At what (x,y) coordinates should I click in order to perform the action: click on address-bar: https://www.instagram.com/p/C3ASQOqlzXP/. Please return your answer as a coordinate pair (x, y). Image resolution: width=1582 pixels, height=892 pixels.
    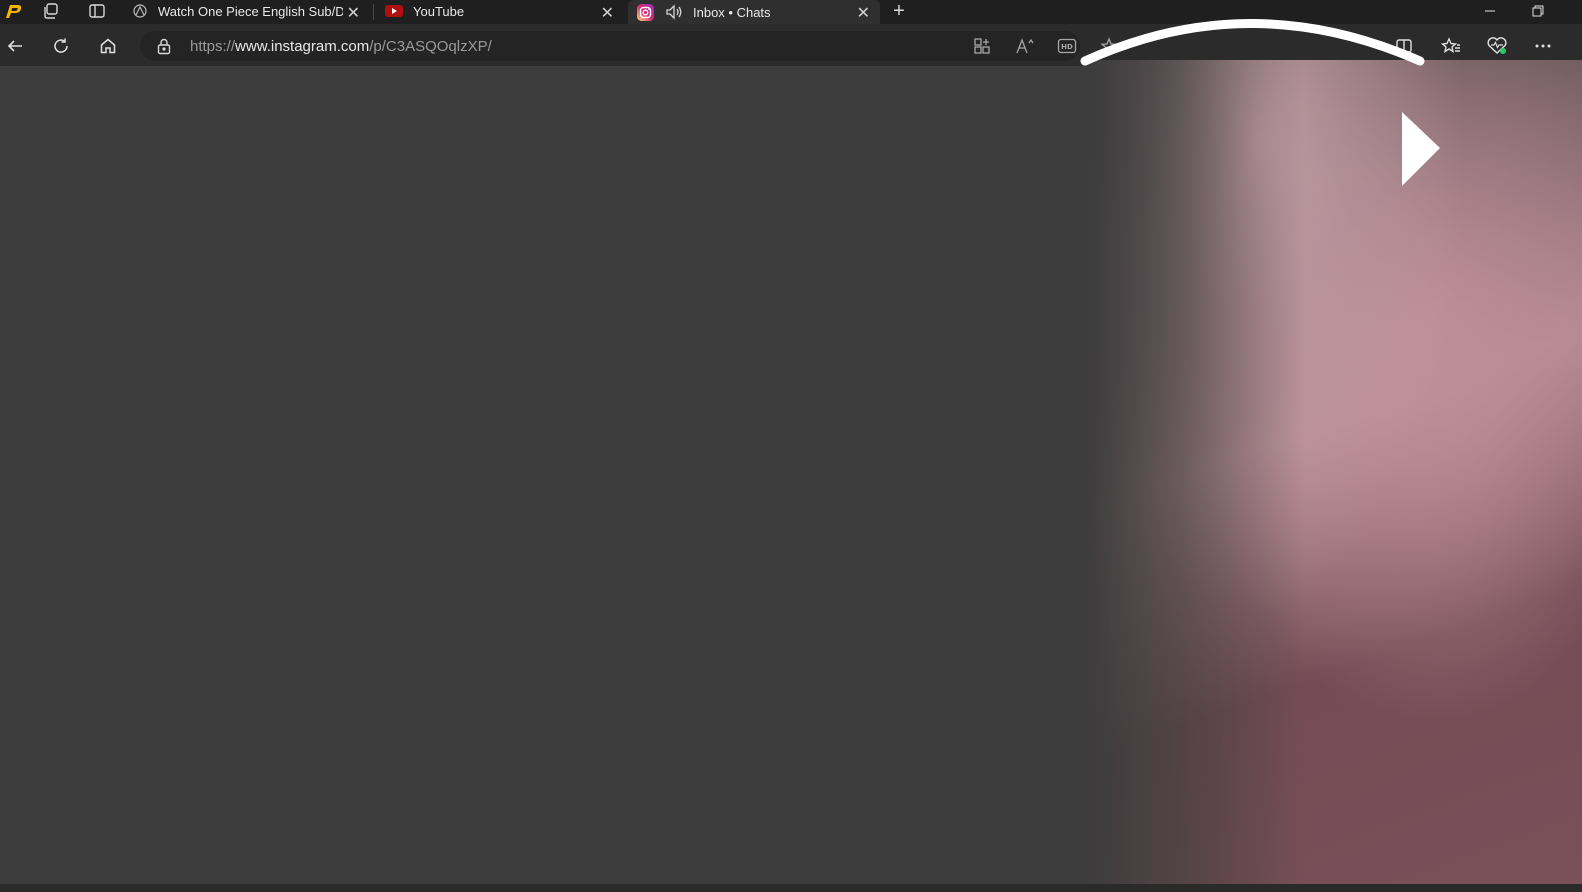
    Looking at the image, I should click on (610, 46).